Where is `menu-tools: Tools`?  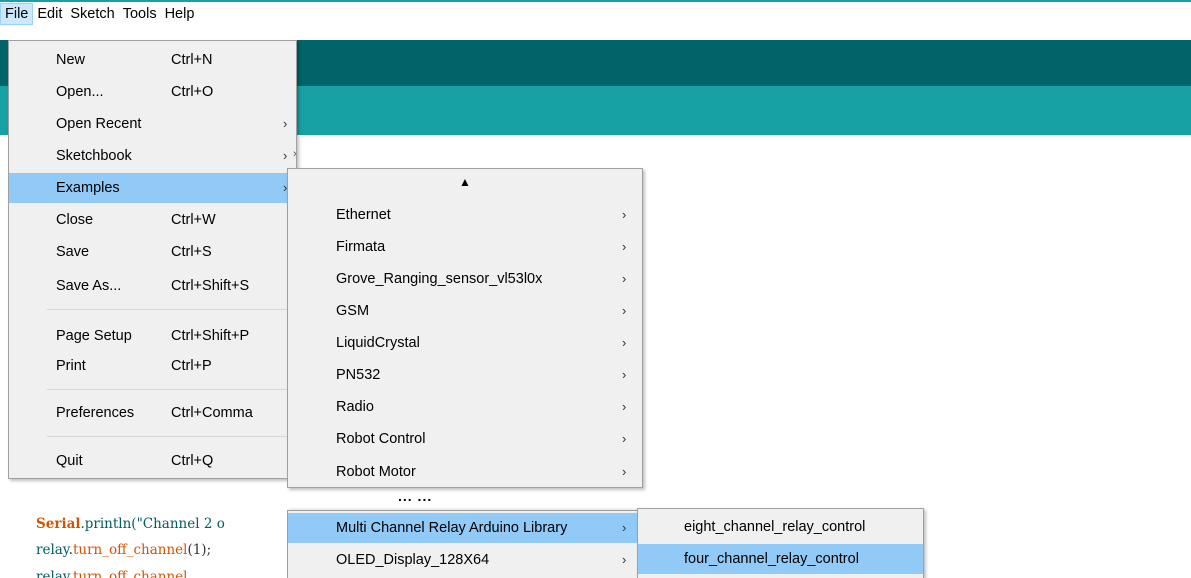
menu-tools: Tools is located at coordinates (140, 14).